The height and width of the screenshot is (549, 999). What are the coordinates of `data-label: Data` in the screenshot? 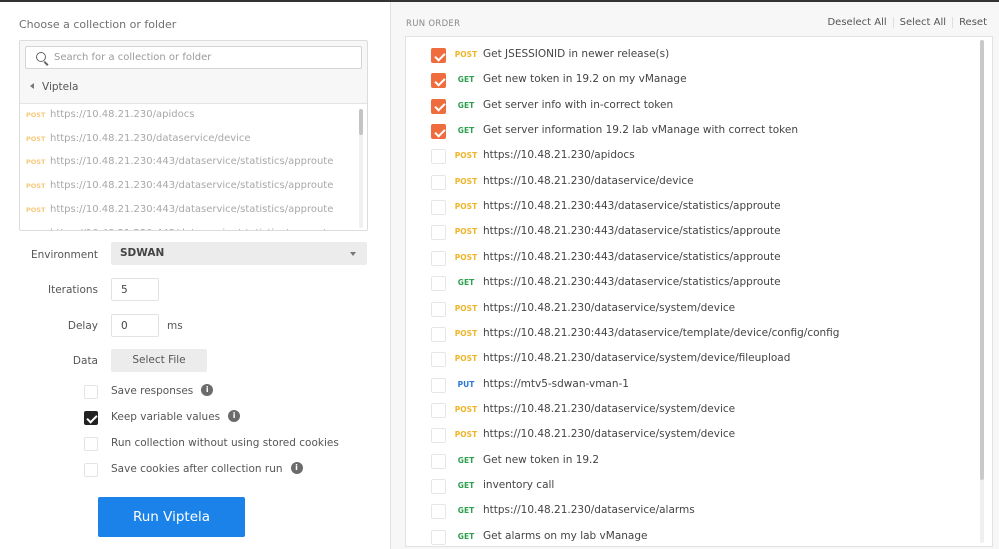 It's located at (85, 361).